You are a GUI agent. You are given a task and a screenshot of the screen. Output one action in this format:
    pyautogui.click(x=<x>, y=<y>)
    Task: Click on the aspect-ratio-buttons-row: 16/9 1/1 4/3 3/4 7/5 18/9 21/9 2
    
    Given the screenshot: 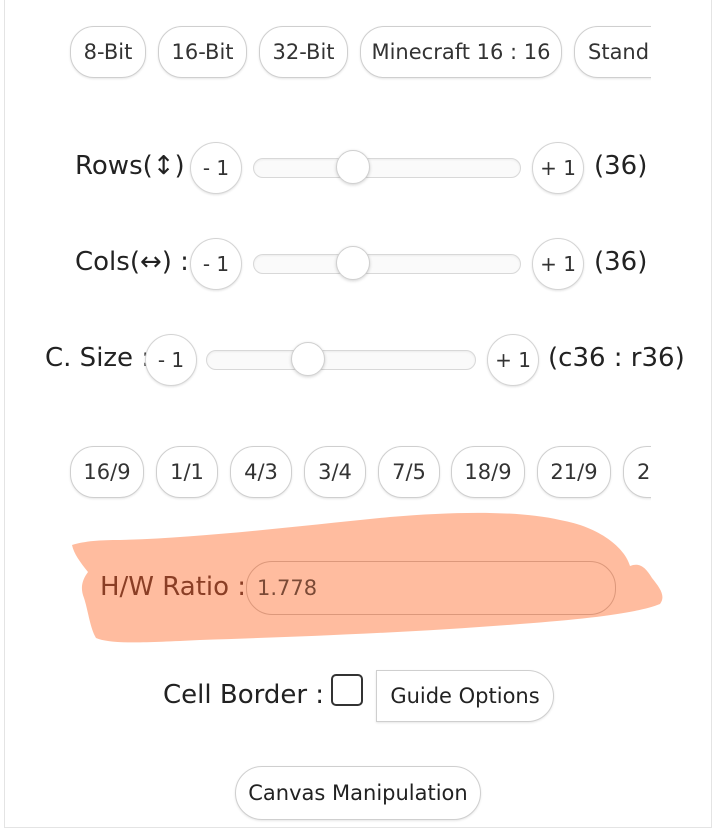 What is the action you would take?
    pyautogui.click(x=325, y=471)
    